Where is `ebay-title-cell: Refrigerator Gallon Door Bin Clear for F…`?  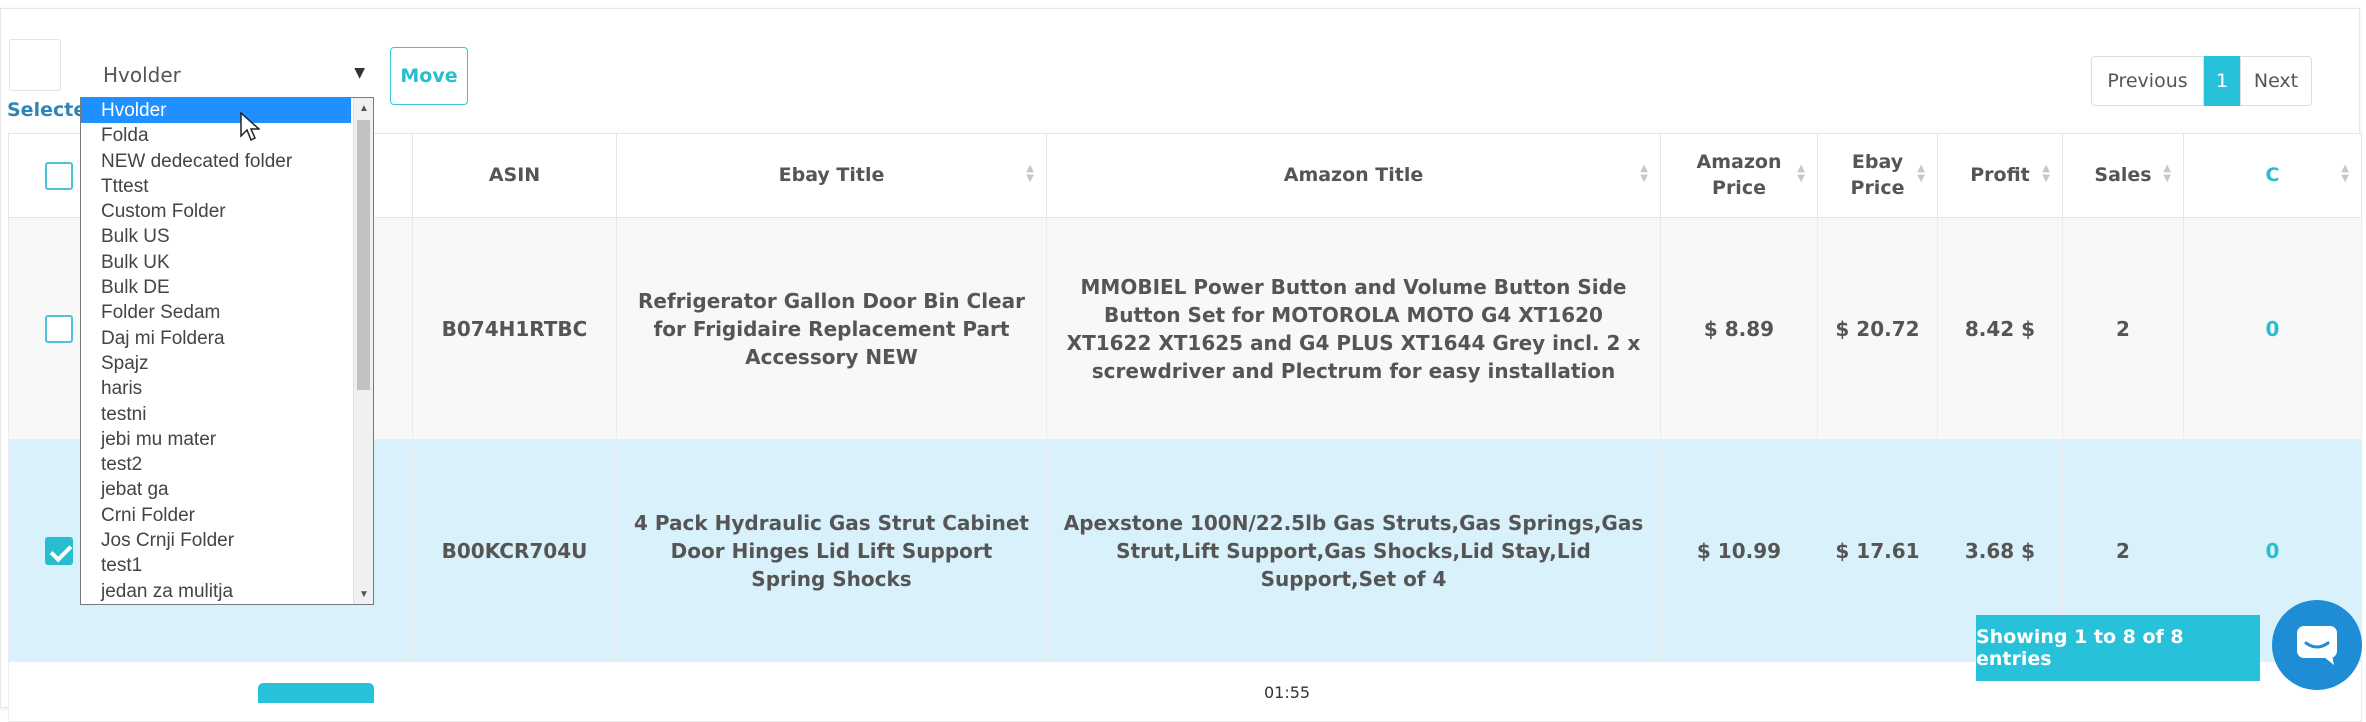 ebay-title-cell: Refrigerator Gallon Door Bin Clear for F… is located at coordinates (831, 328).